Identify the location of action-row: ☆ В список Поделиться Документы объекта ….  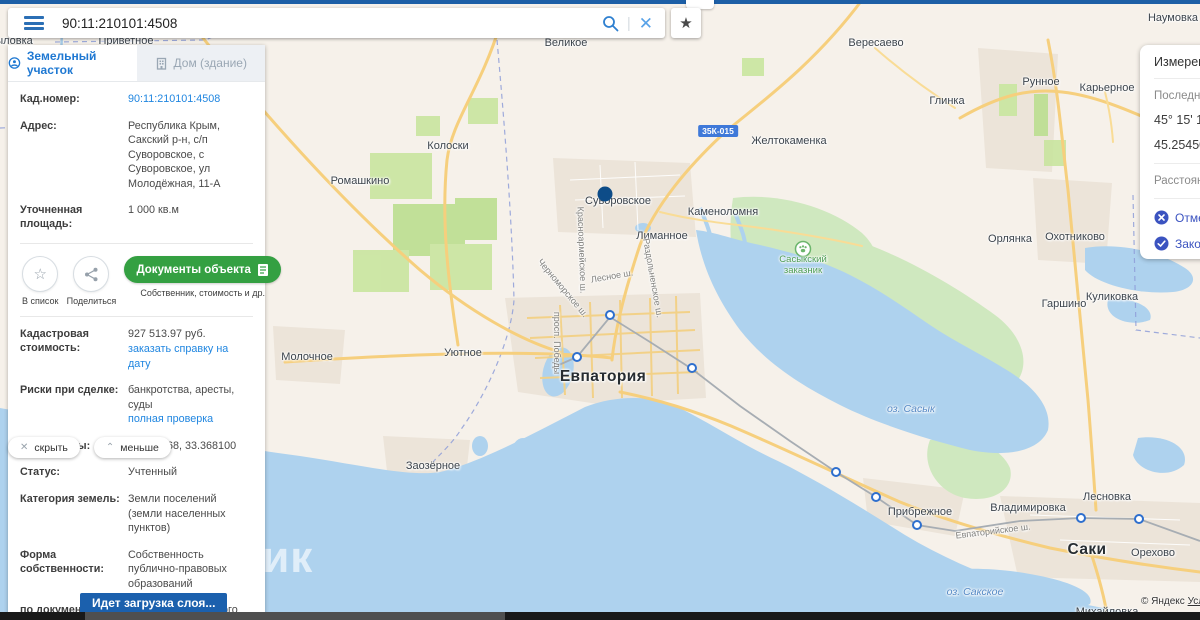
(150, 280).